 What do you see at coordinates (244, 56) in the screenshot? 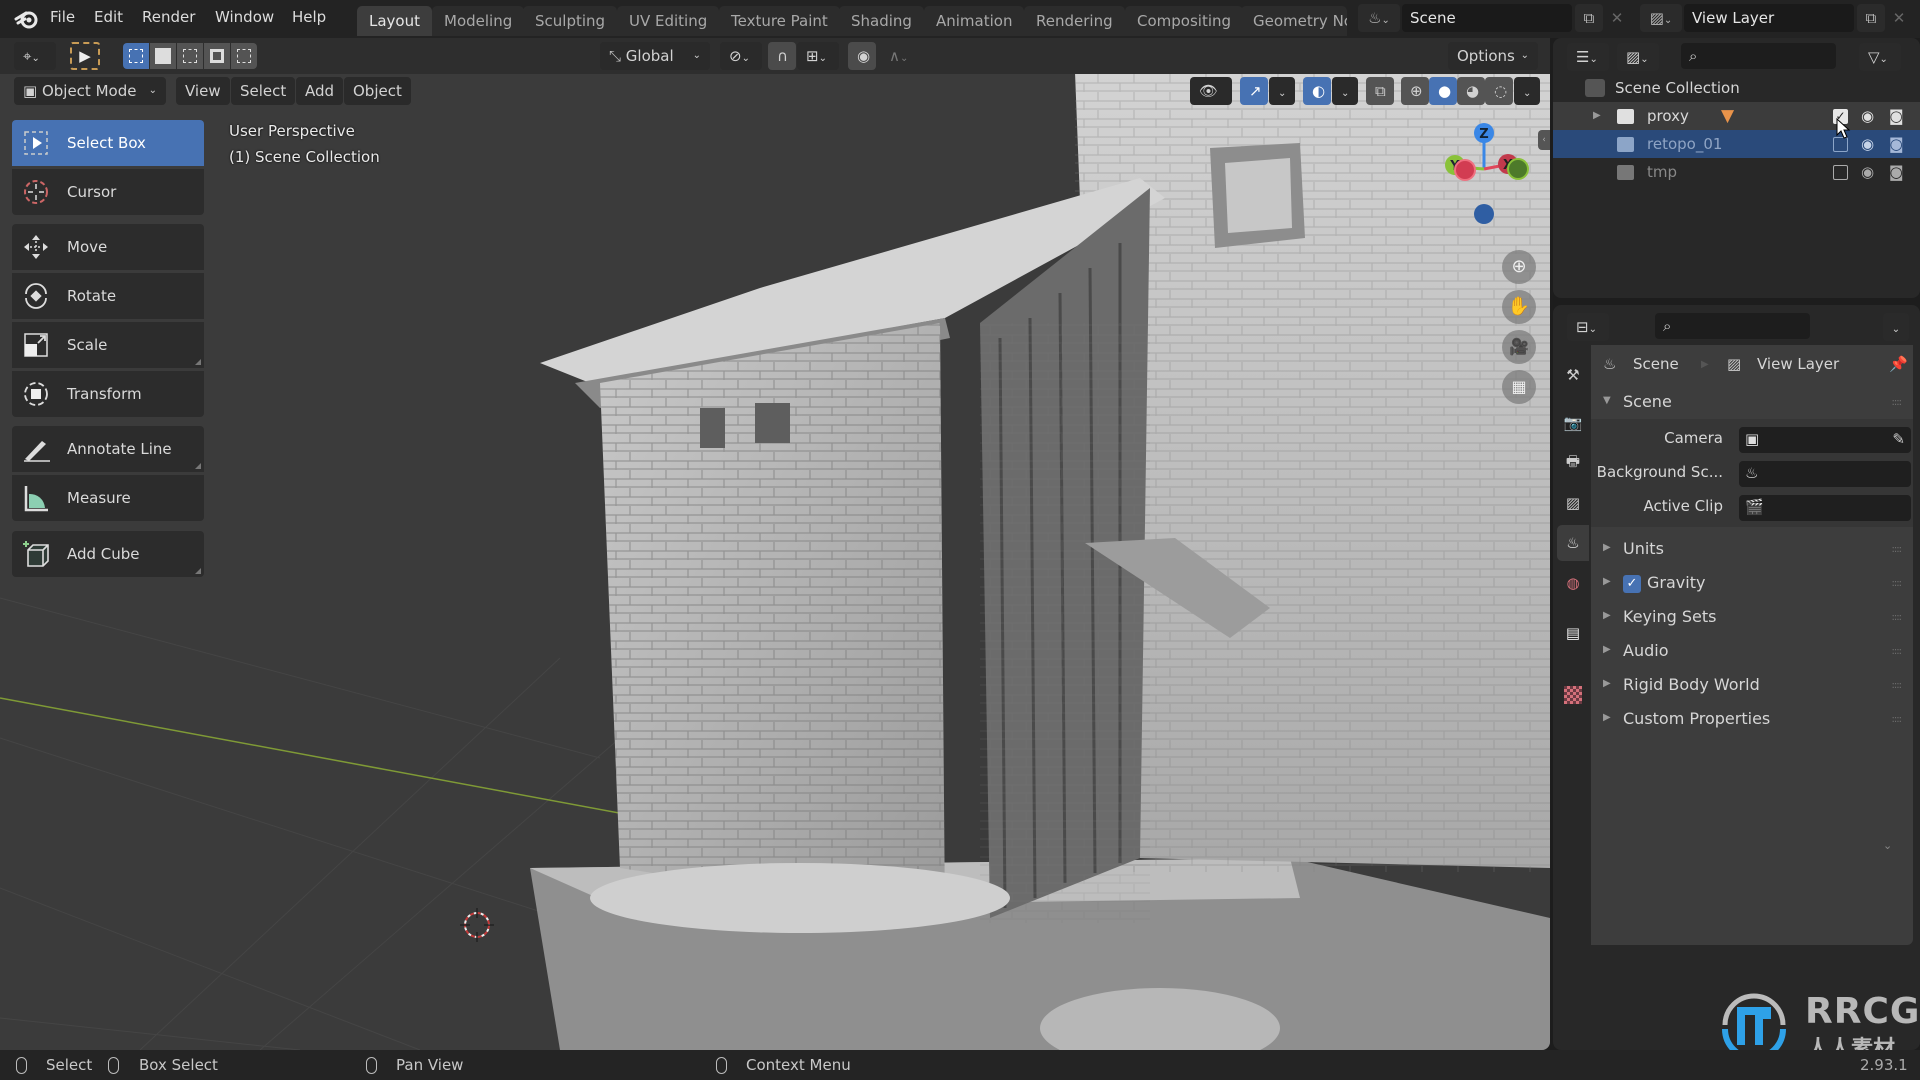
I see `select-mode-intersect-button` at bounding box center [244, 56].